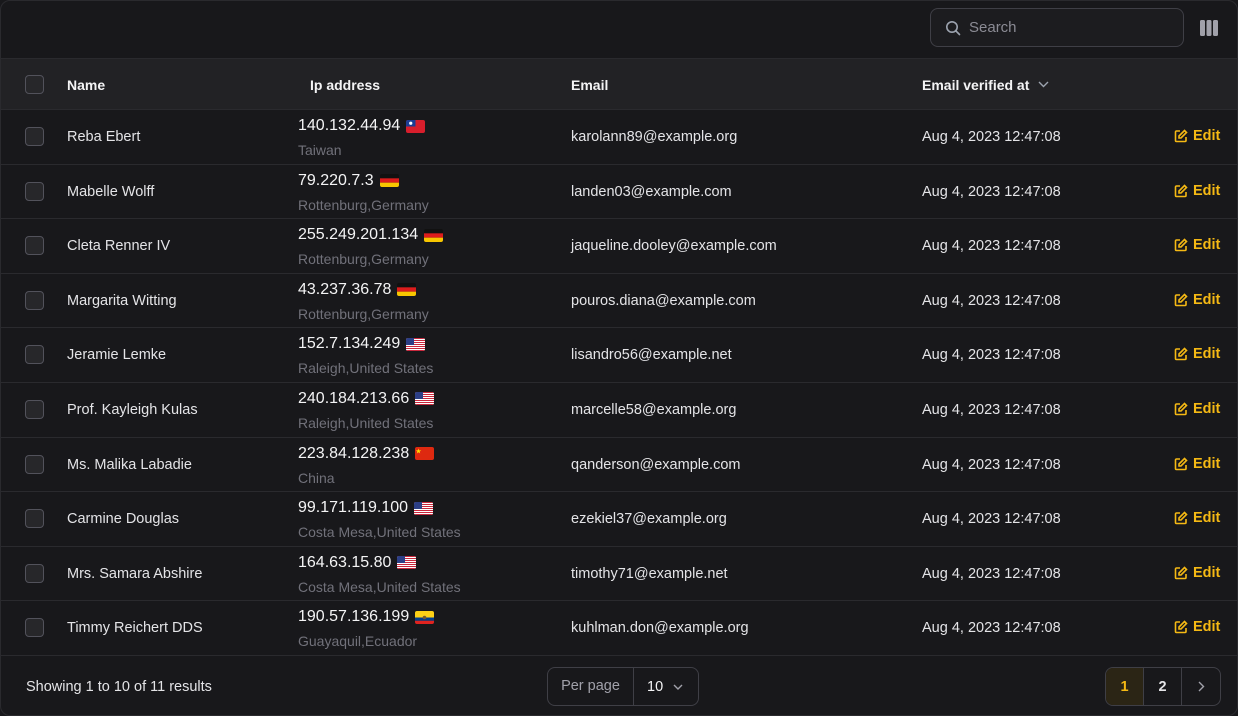  Describe the element at coordinates (34, 84) in the screenshot. I see `select-all-checkbox` at that location.